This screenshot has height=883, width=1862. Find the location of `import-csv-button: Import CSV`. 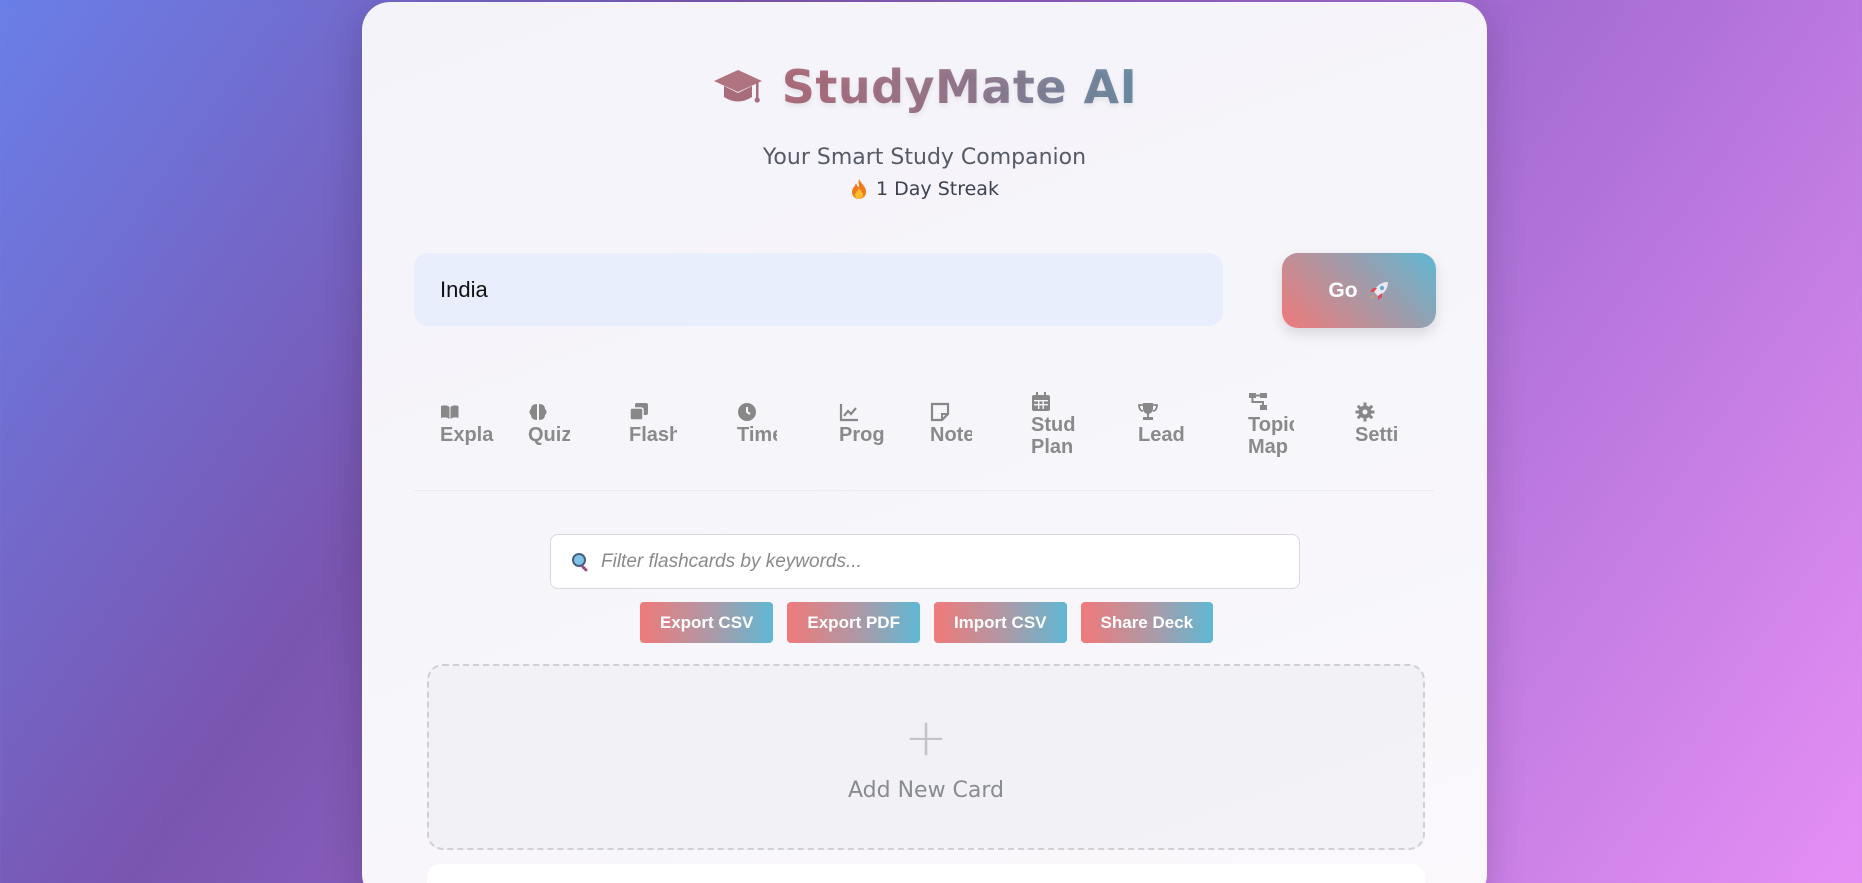

import-csv-button: Import CSV is located at coordinates (1000, 622).